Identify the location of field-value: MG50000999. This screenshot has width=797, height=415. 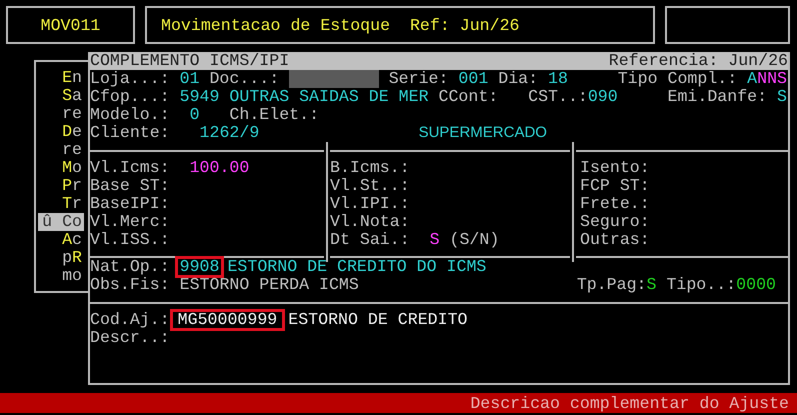
(228, 320).